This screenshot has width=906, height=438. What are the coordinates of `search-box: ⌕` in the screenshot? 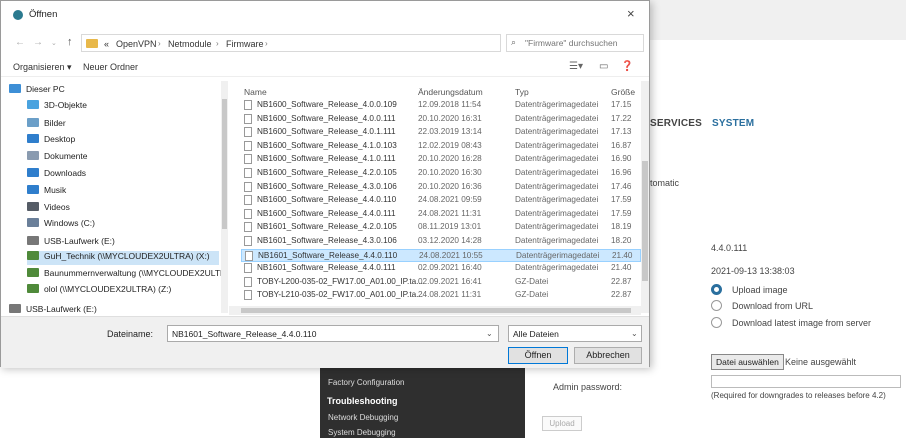 It's located at (575, 43).